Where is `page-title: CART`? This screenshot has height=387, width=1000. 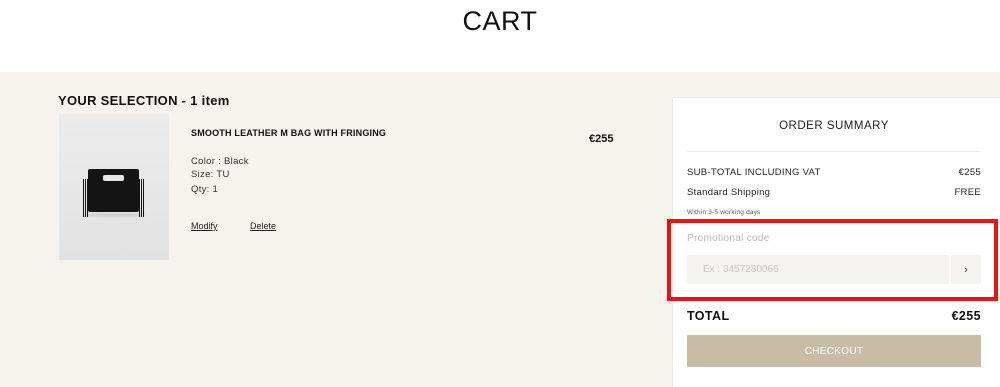 page-title: CART is located at coordinates (500, 21).